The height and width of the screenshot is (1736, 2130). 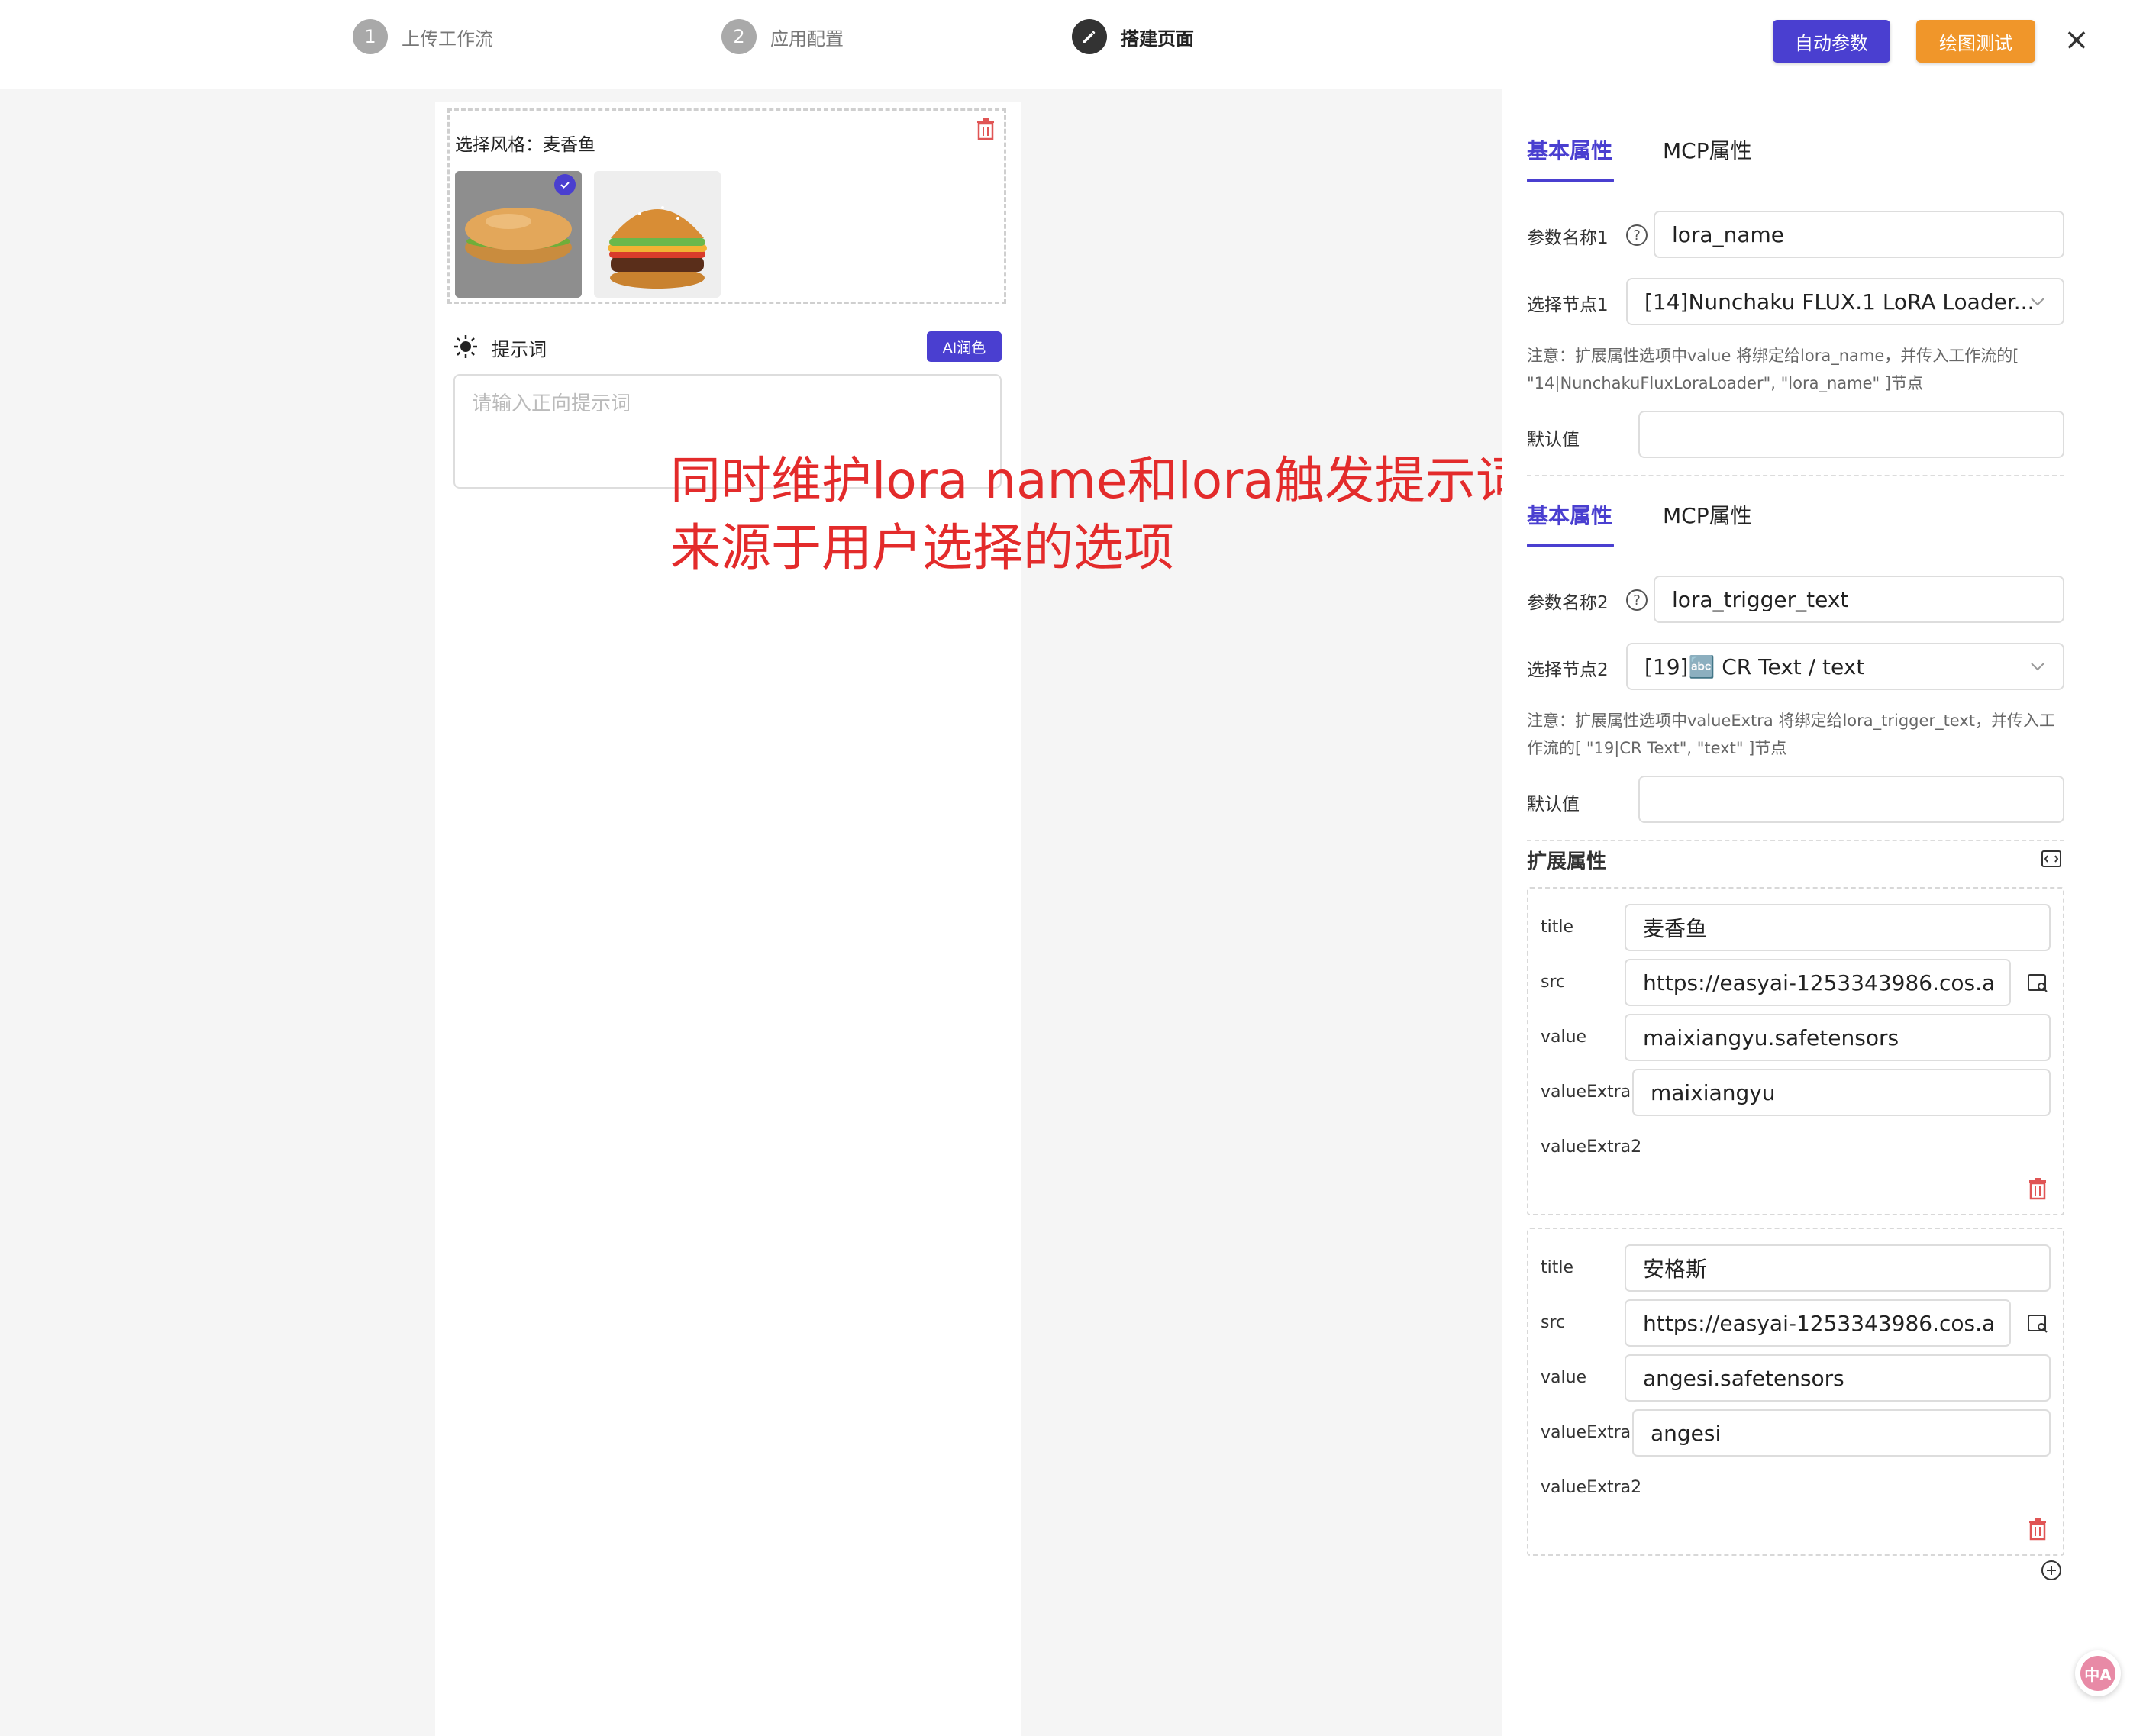 I want to click on burger-image, so click(x=657, y=234).